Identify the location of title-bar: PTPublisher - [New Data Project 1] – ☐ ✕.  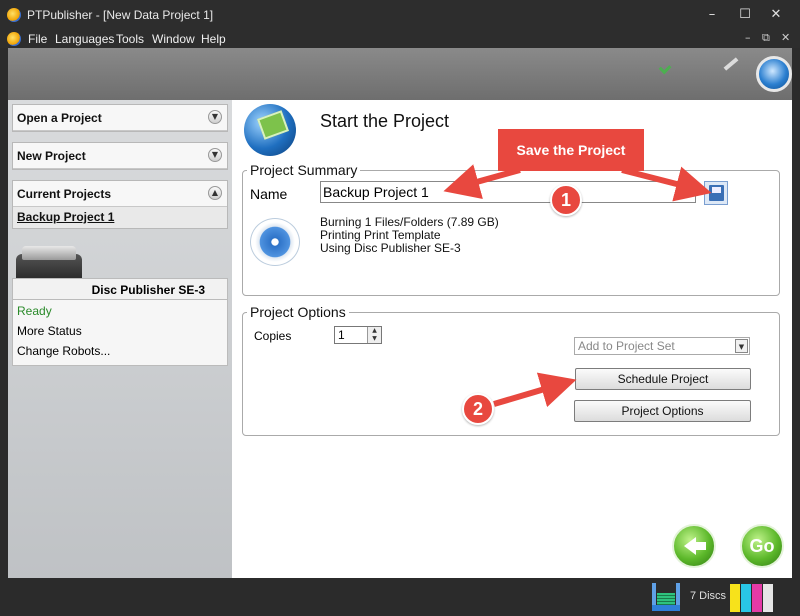
(400, 15).